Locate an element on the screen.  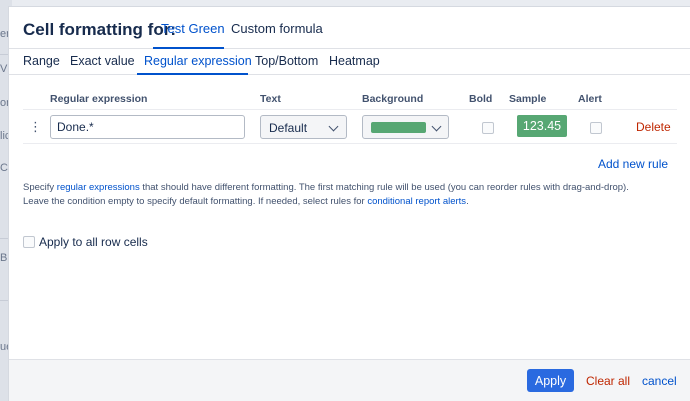
header-tab-test-green: Test Green is located at coordinates (193, 28).